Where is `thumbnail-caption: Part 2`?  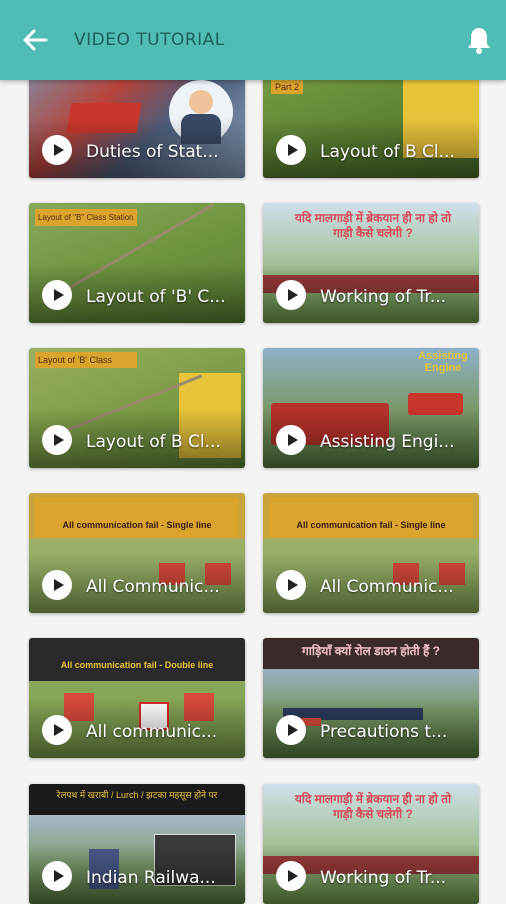 thumbnail-caption: Part 2 is located at coordinates (287, 87).